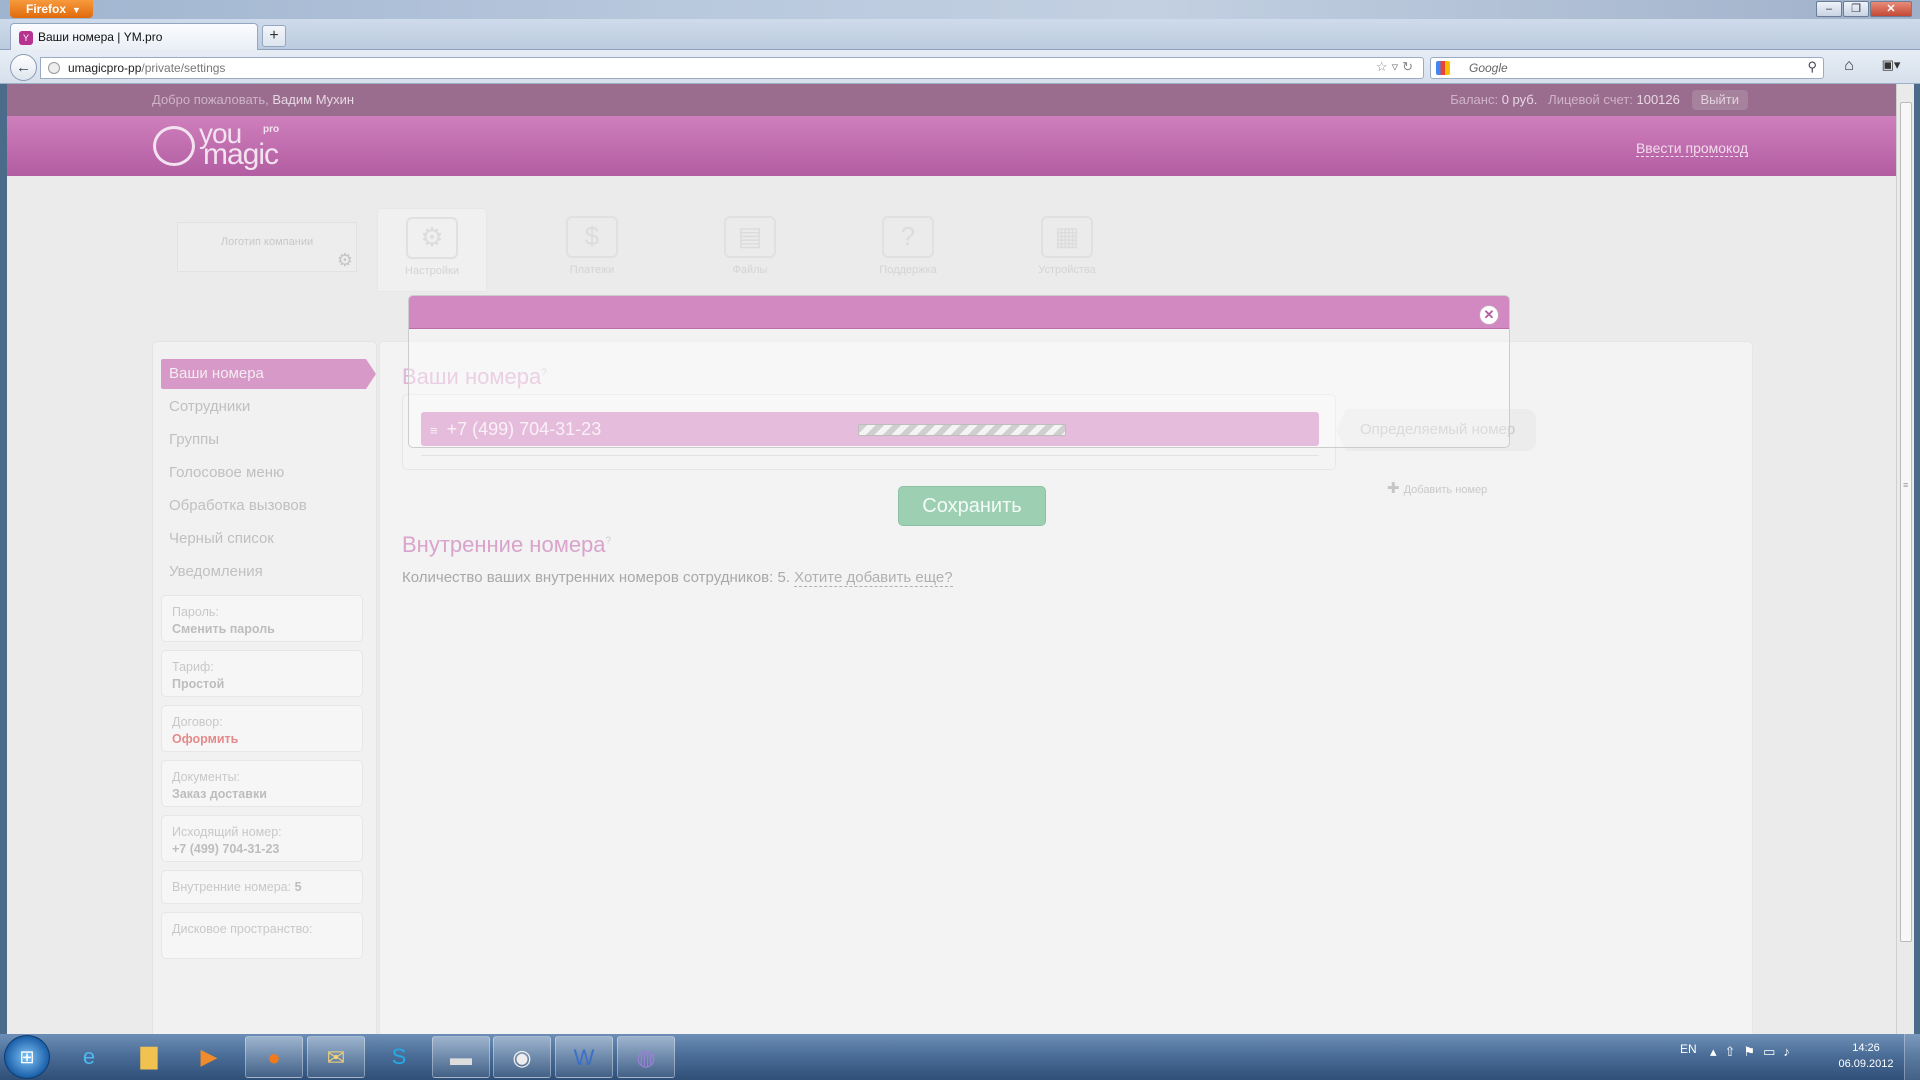 This screenshot has height=1080, width=1920. I want to click on new-tab-button: +, so click(274, 36).